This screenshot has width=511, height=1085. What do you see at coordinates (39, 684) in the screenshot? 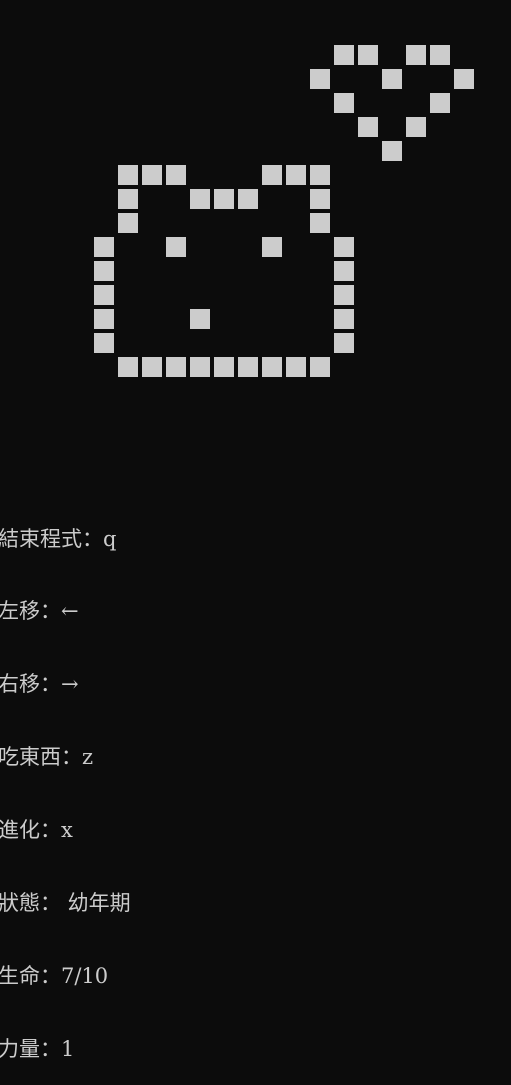
I see `move-right-instruction: 右移：→` at bounding box center [39, 684].